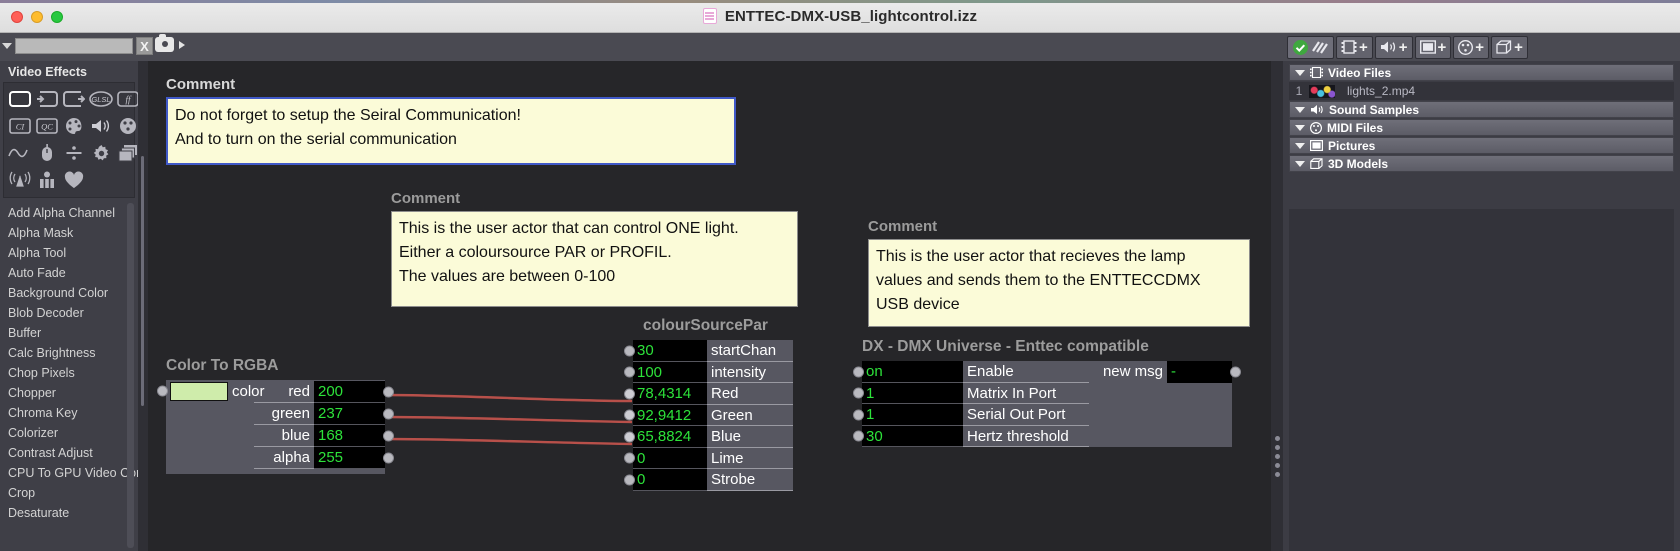  I want to click on input-port-intensity, so click(629, 372).